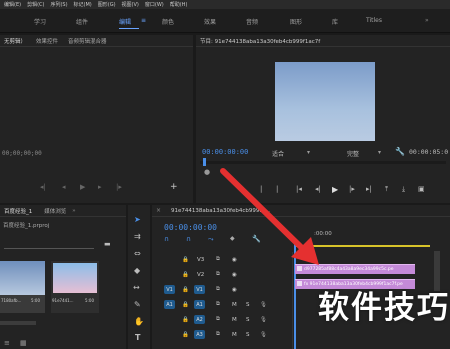  What do you see at coordinates (75, 287) in the screenshot?
I see `project-item: 91e7441... 5:00` at bounding box center [75, 287].